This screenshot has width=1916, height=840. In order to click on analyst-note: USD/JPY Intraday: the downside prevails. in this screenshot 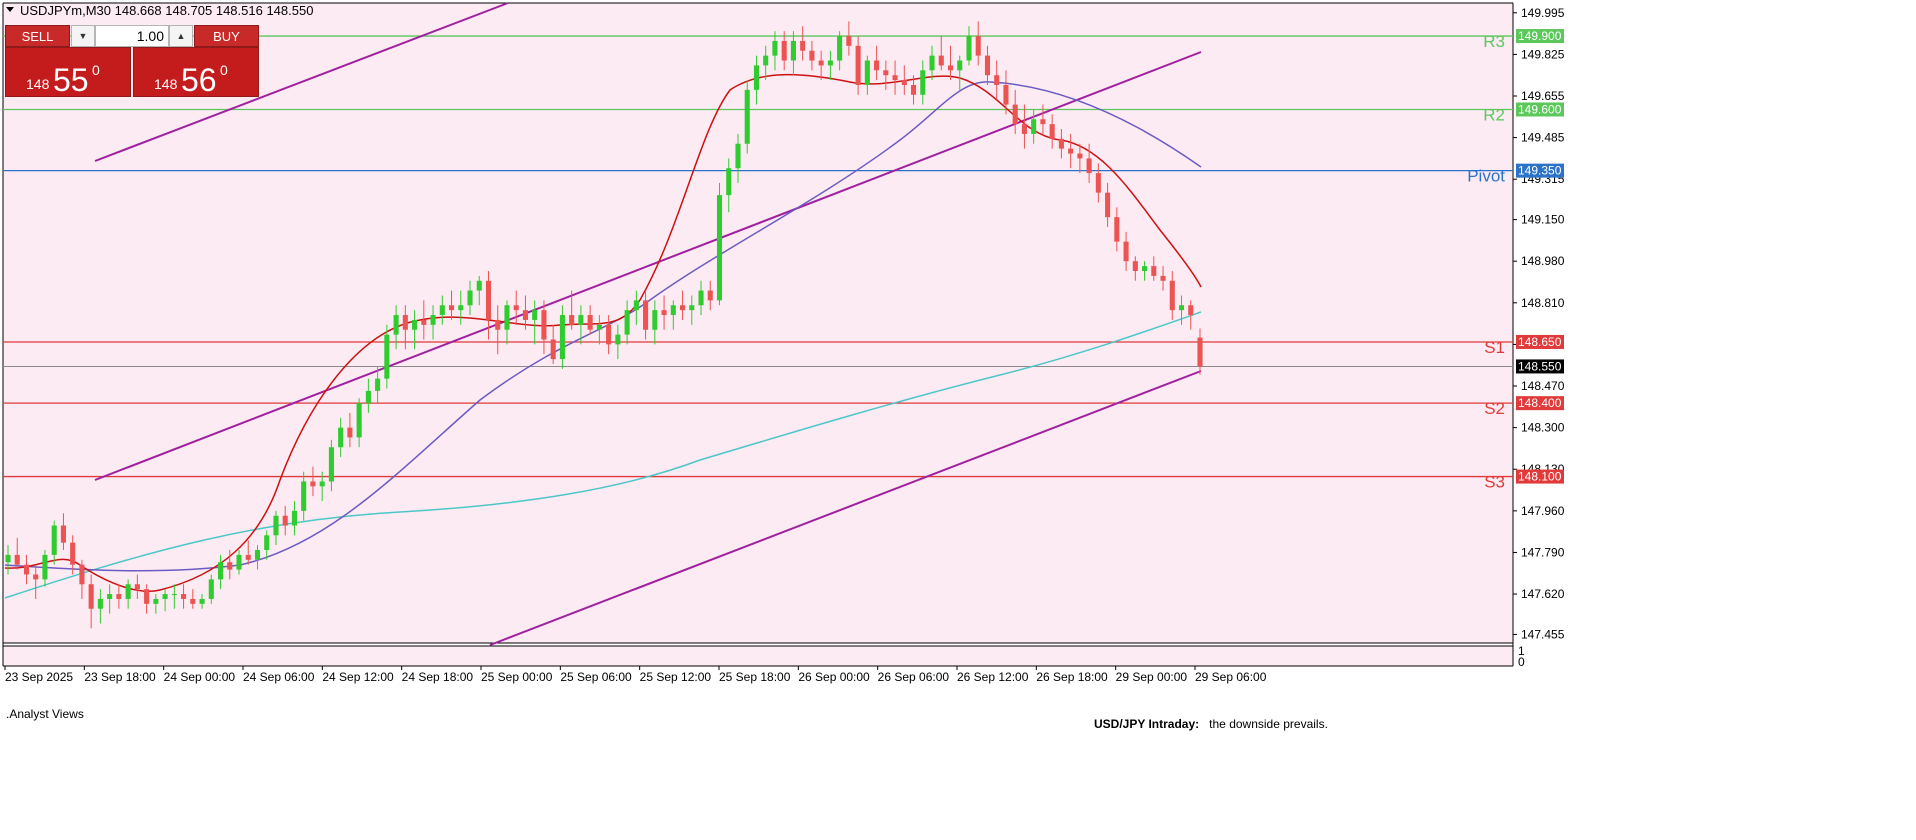, I will do `click(1211, 724)`.